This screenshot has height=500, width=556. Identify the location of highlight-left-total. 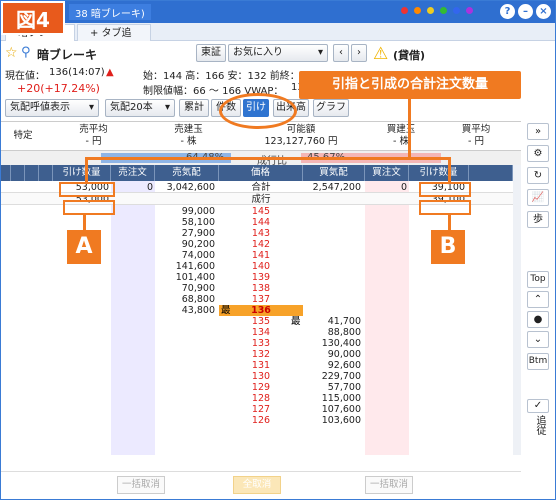
(87, 189).